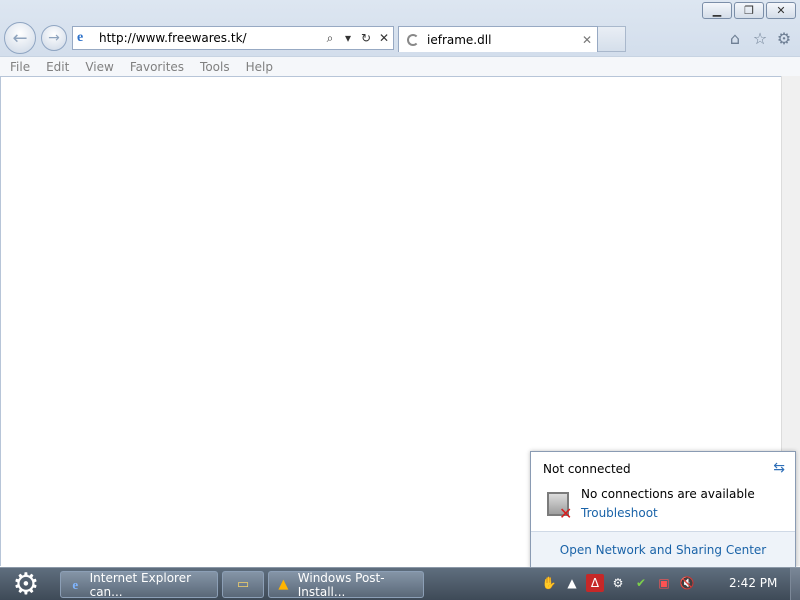 The height and width of the screenshot is (600, 800). I want to click on flyout-footer: Open Network and Sharing Center, so click(663, 549).